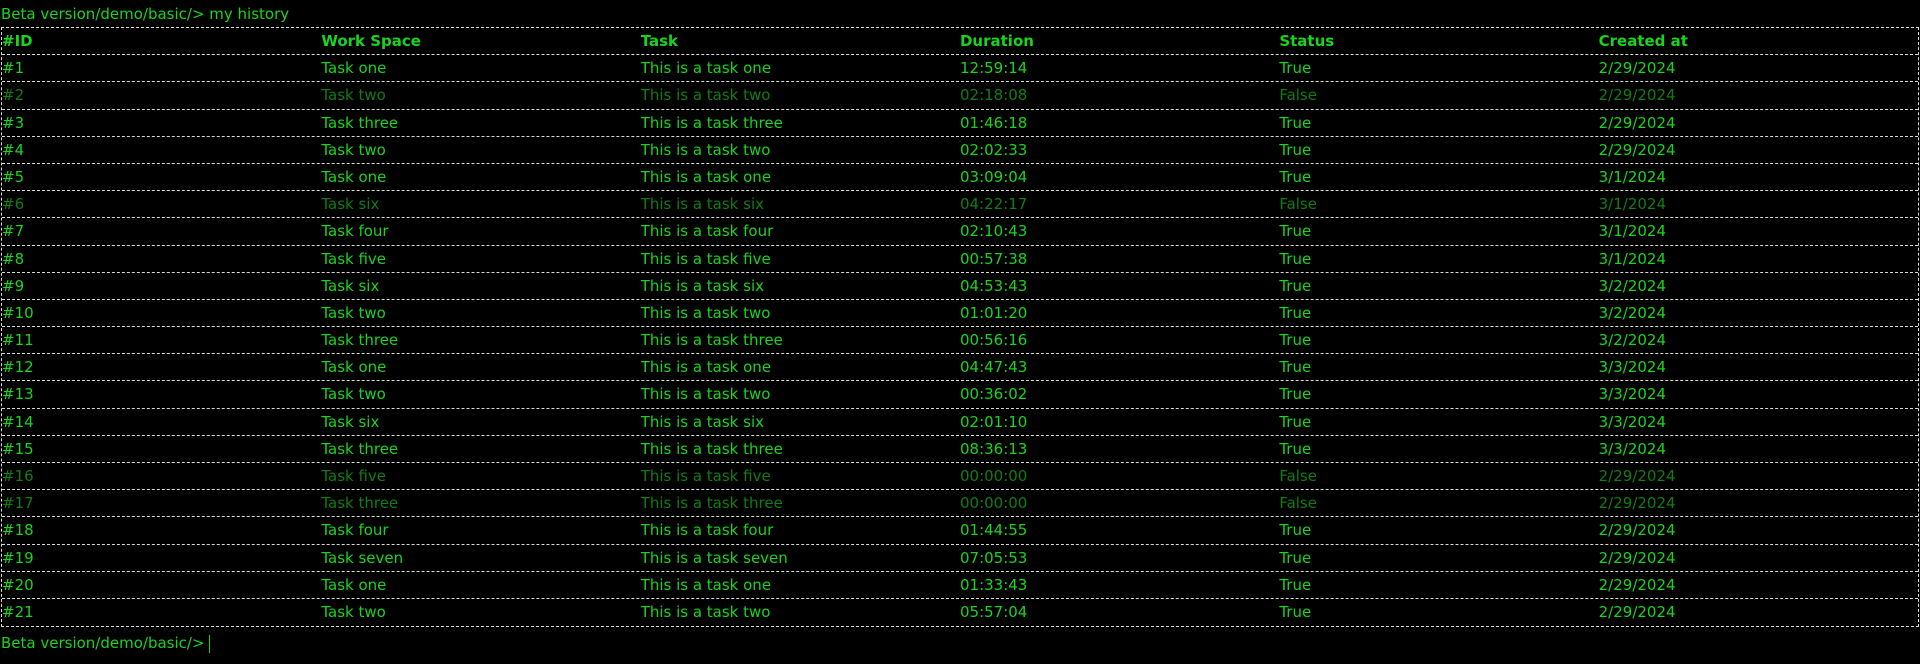  Describe the element at coordinates (993, 448) in the screenshot. I see `cell-duration: 08:36:13` at that location.